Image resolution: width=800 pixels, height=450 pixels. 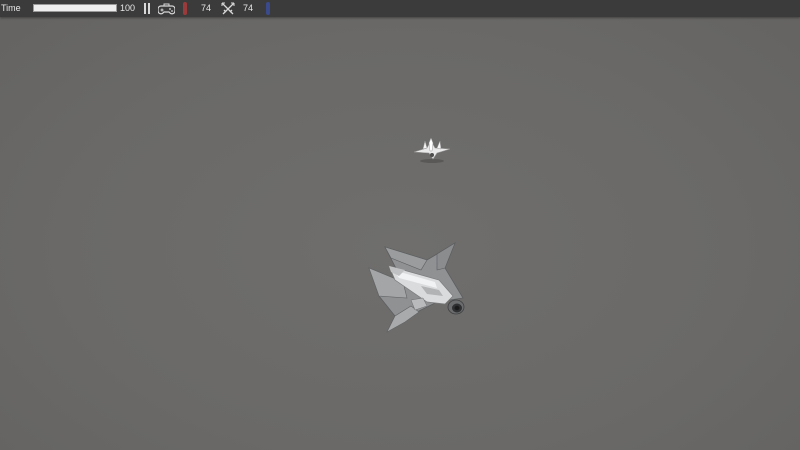 What do you see at coordinates (228, 8) in the screenshot?
I see `crossed-swords-icon` at bounding box center [228, 8].